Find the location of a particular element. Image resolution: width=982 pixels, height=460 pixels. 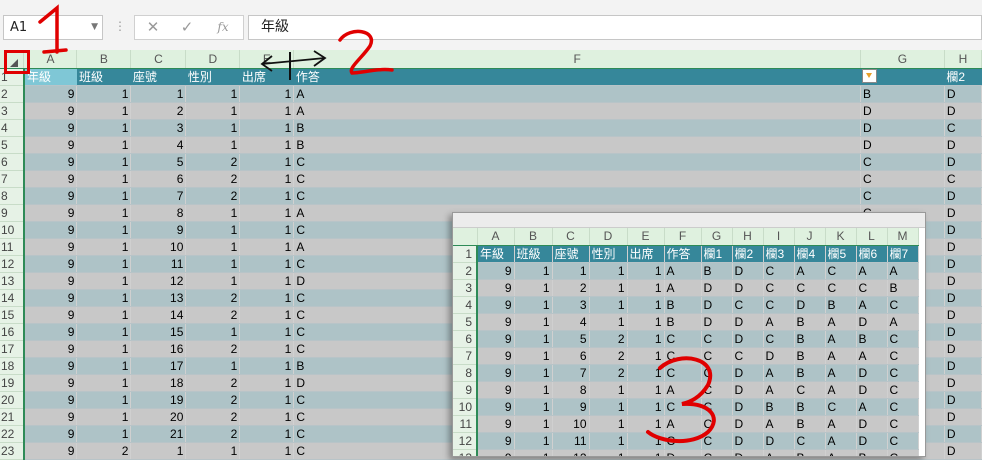

row-header: 16 is located at coordinates (12, 332).